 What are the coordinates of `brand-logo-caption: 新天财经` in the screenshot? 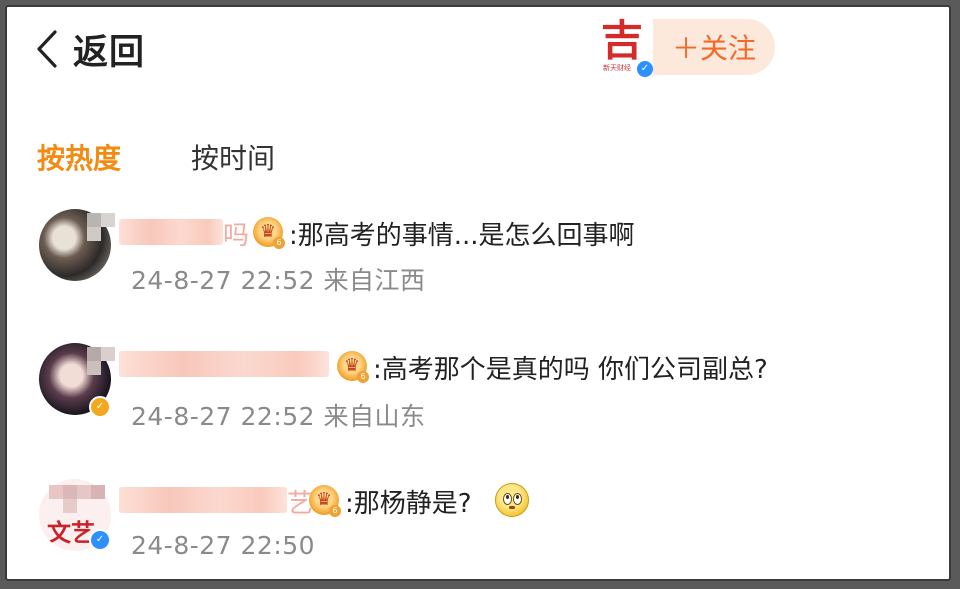 It's located at (617, 68).